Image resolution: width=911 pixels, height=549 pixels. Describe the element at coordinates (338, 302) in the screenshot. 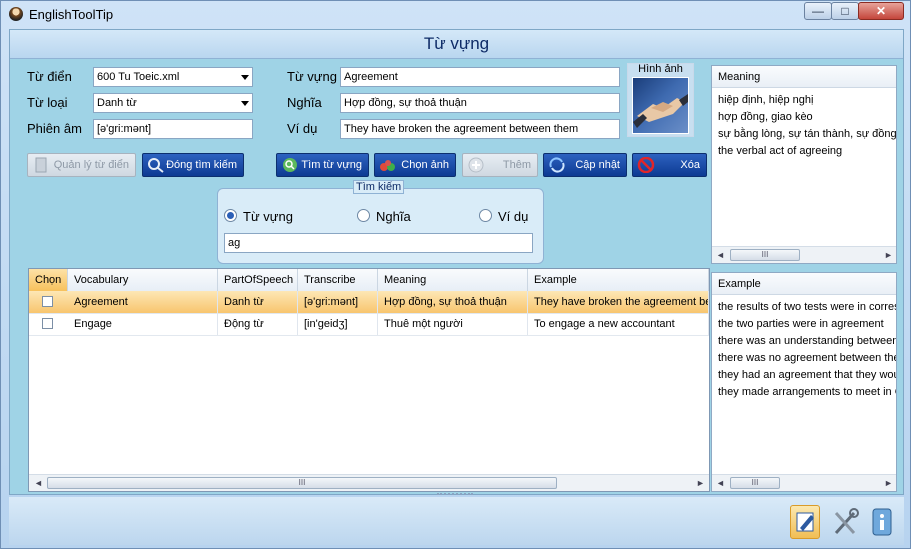

I see `cell-transcribe: [ə'gri:mənt]` at that location.